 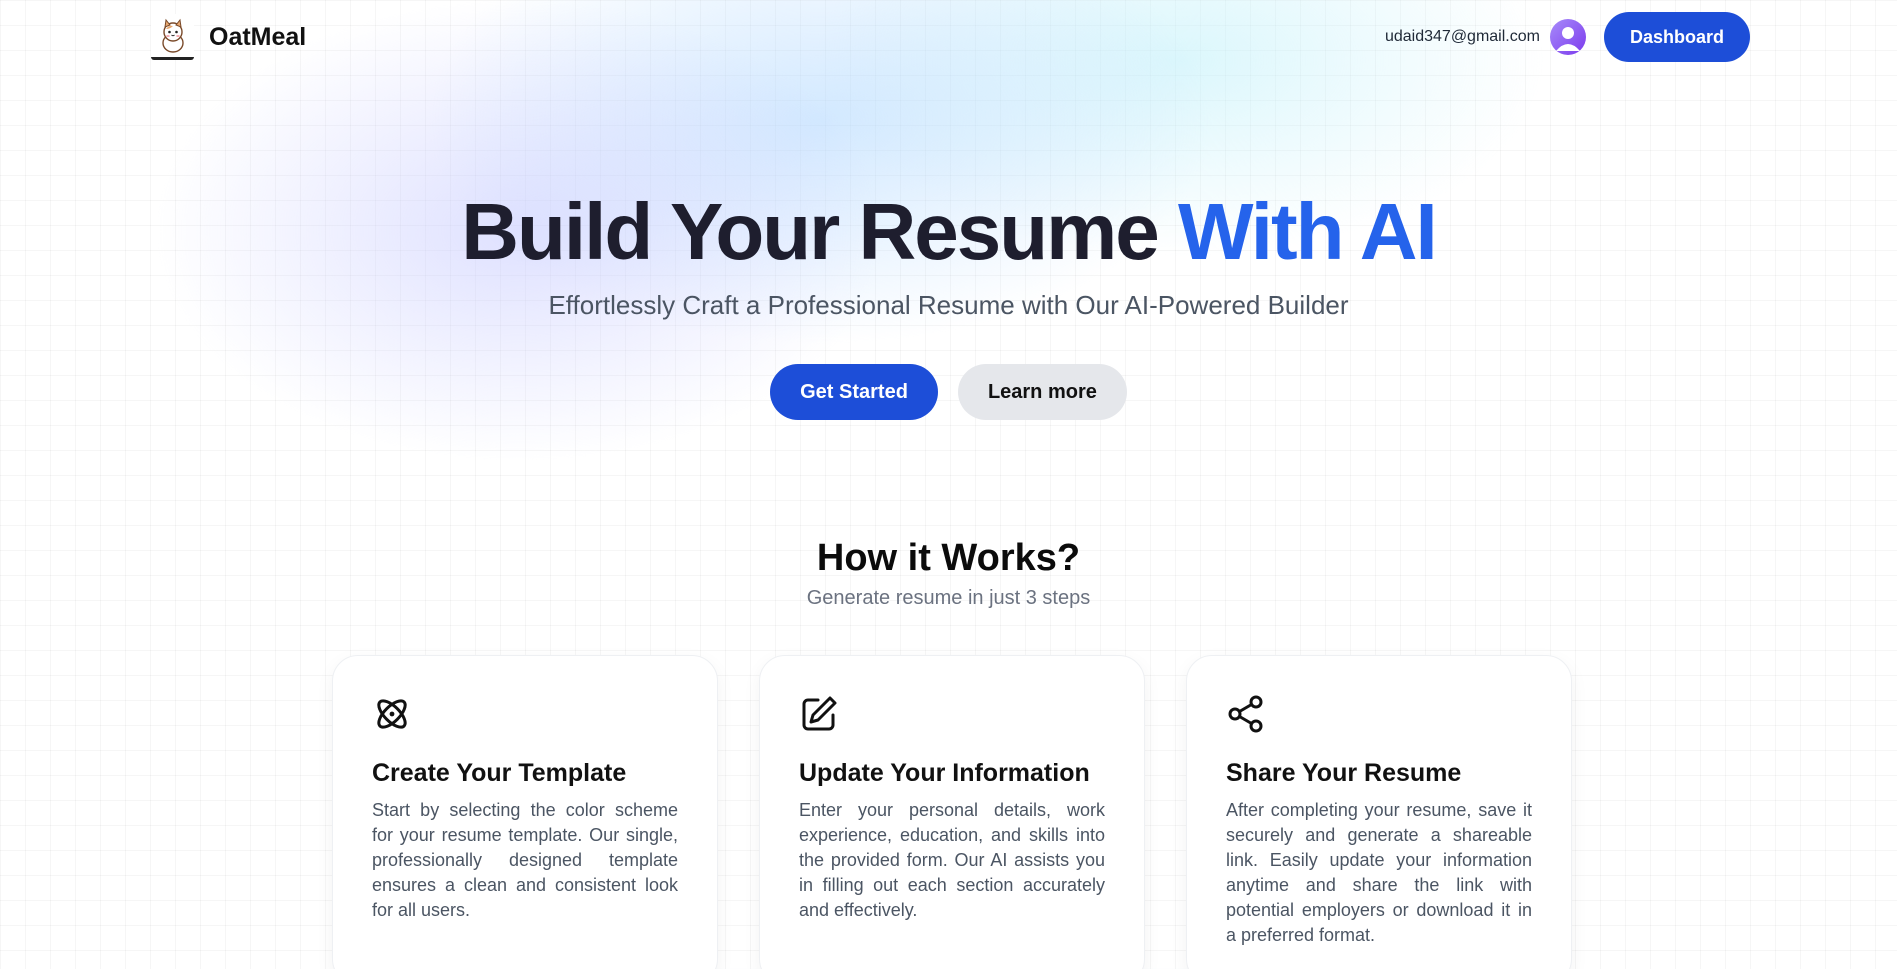 I want to click on share-icon, so click(x=1245, y=714).